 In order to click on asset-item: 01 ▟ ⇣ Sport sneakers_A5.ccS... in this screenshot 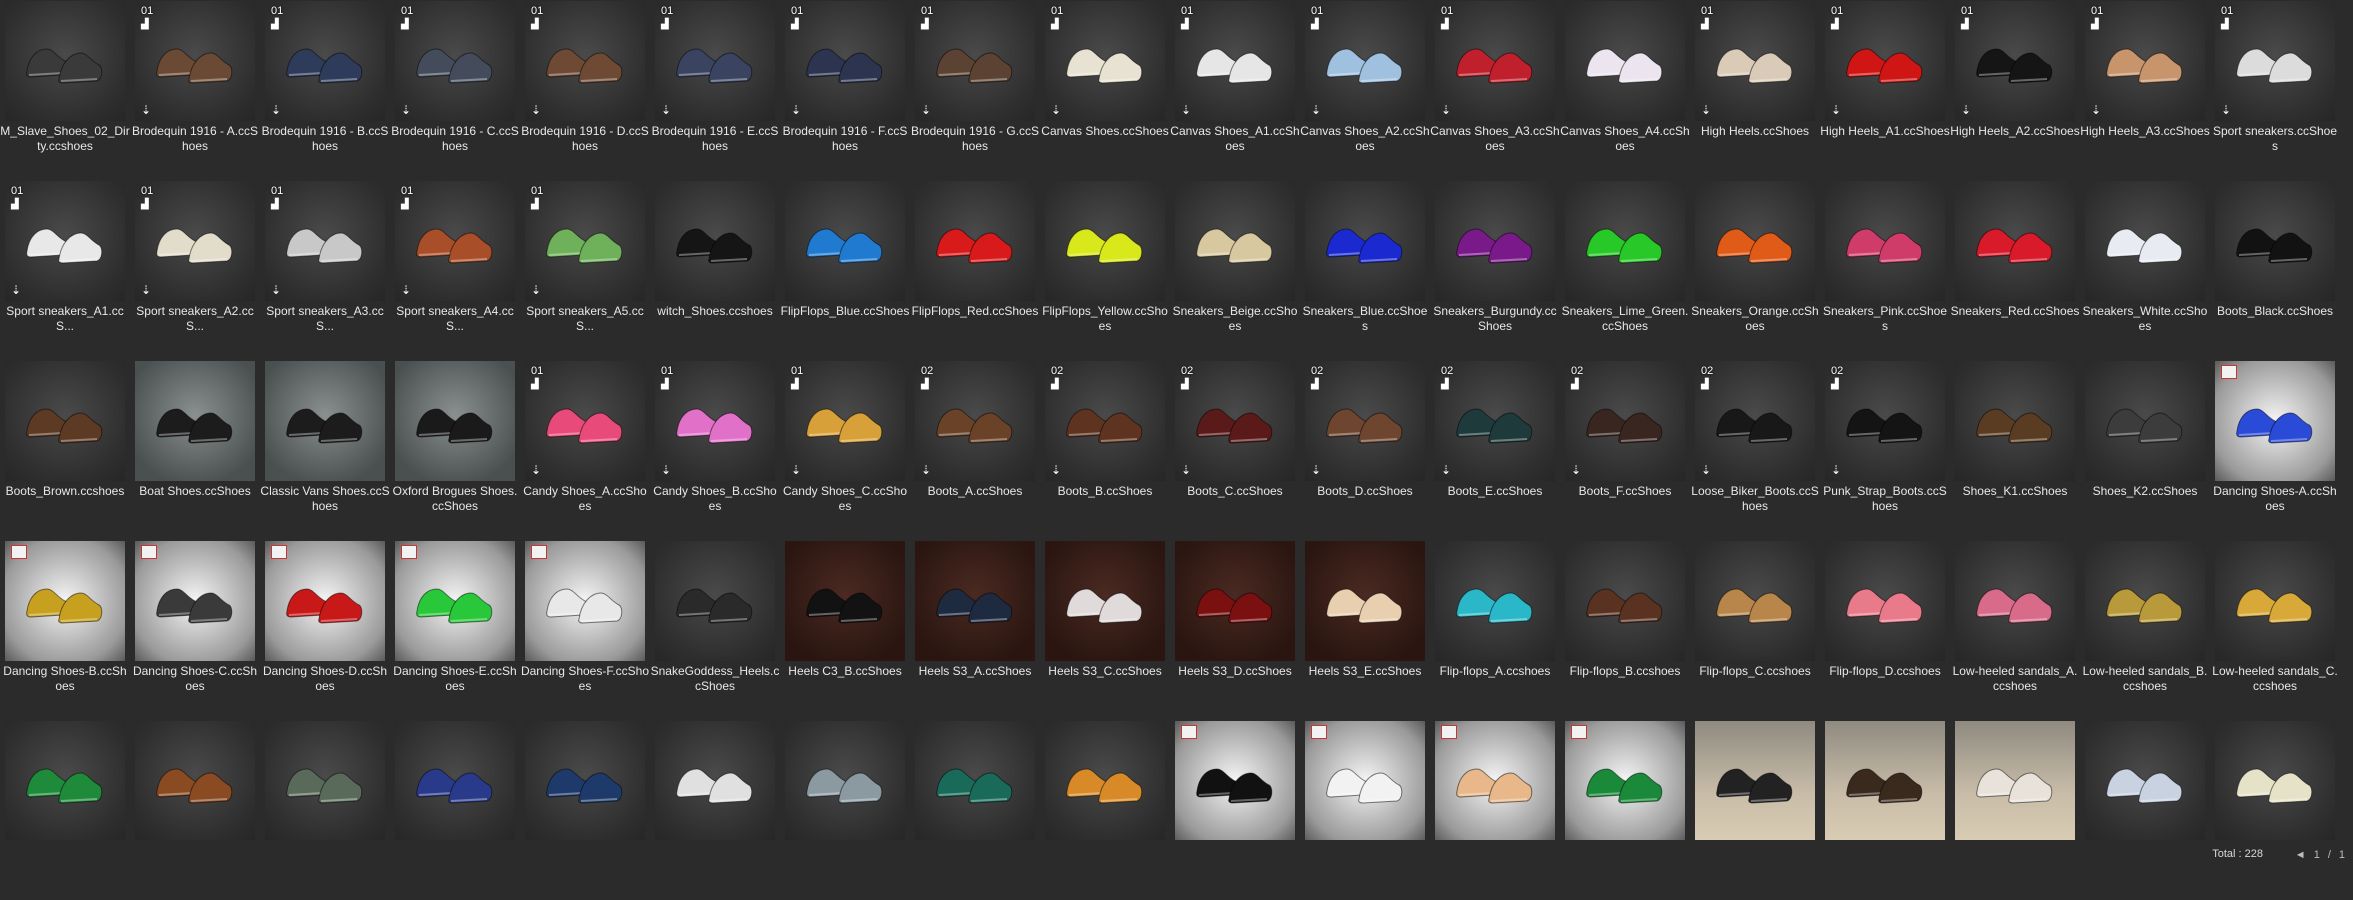, I will do `click(585, 270)`.